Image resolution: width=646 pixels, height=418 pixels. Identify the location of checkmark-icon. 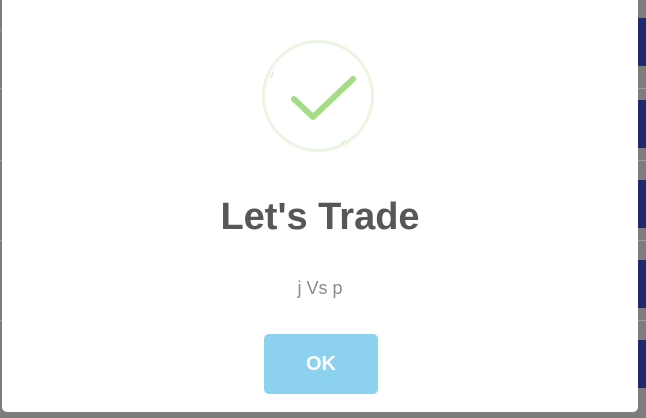
(313, 108).